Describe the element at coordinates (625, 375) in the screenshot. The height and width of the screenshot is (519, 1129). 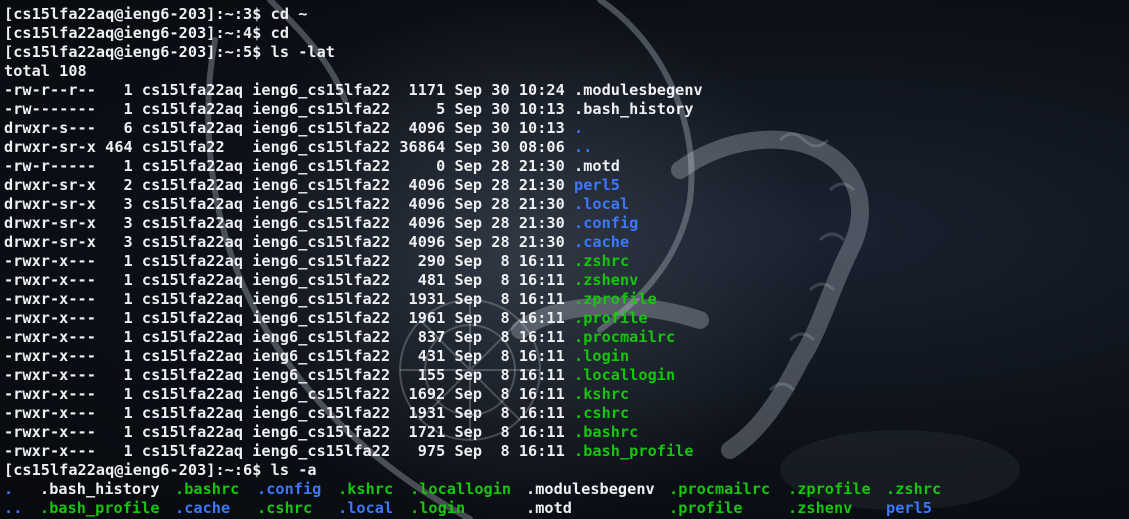
I see `file-name: .locallogin` at that location.